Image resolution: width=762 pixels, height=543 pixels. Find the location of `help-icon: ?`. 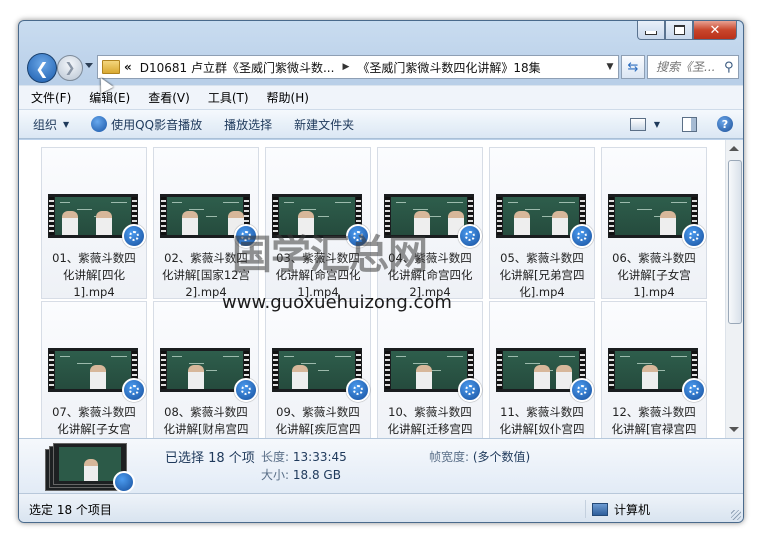

help-icon: ? is located at coordinates (725, 124).